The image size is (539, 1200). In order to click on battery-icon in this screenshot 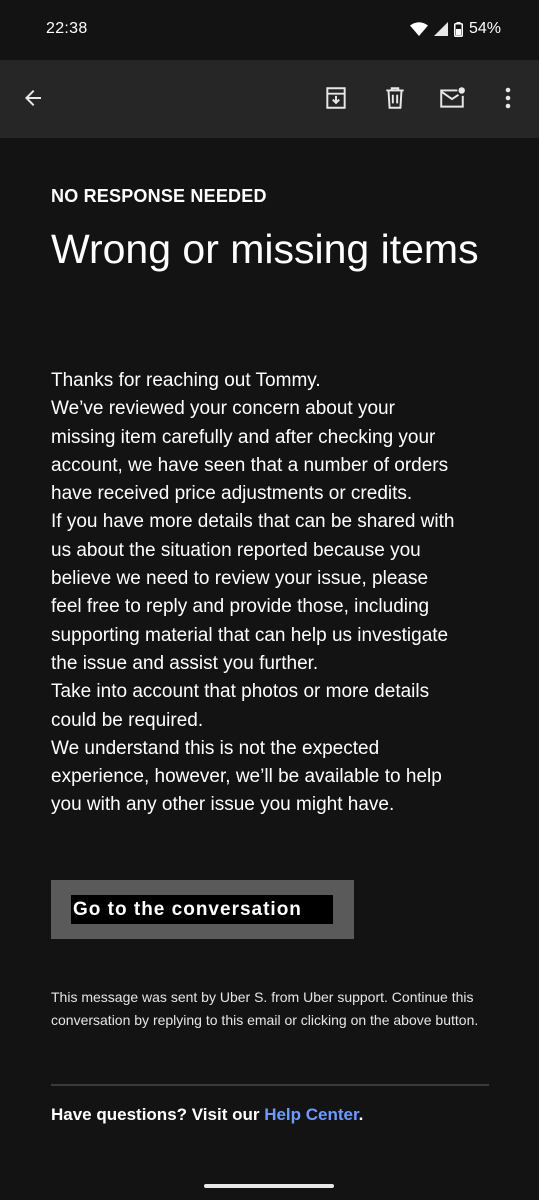, I will do `click(458, 29)`.